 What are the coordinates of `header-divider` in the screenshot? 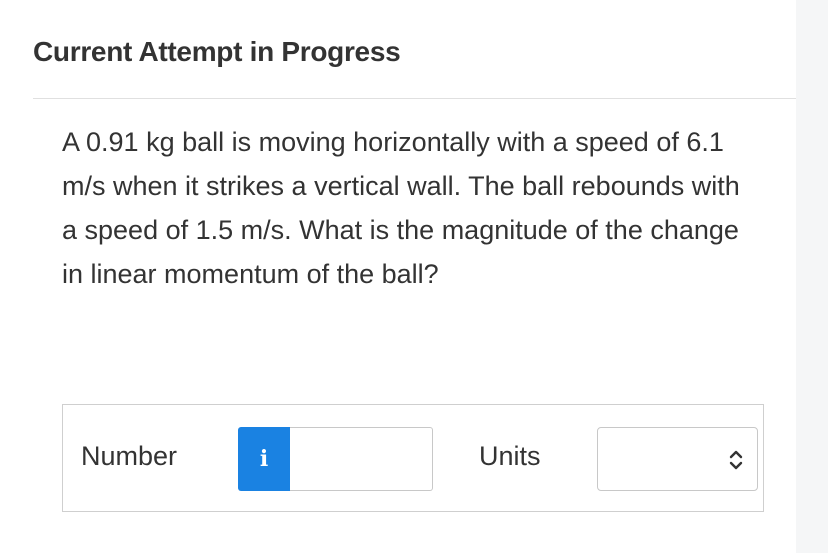 It's located at (414, 98).